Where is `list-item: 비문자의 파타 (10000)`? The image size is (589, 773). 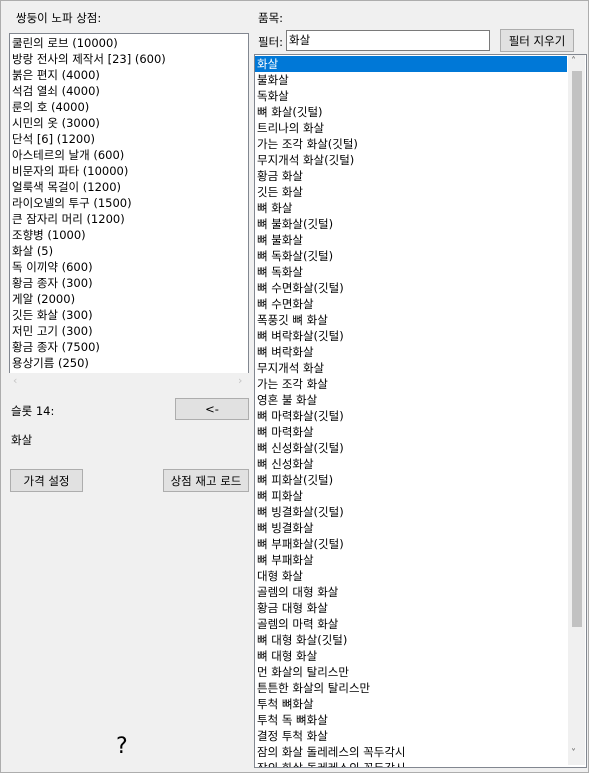 list-item: 비문자의 파타 (10000) is located at coordinates (129, 171).